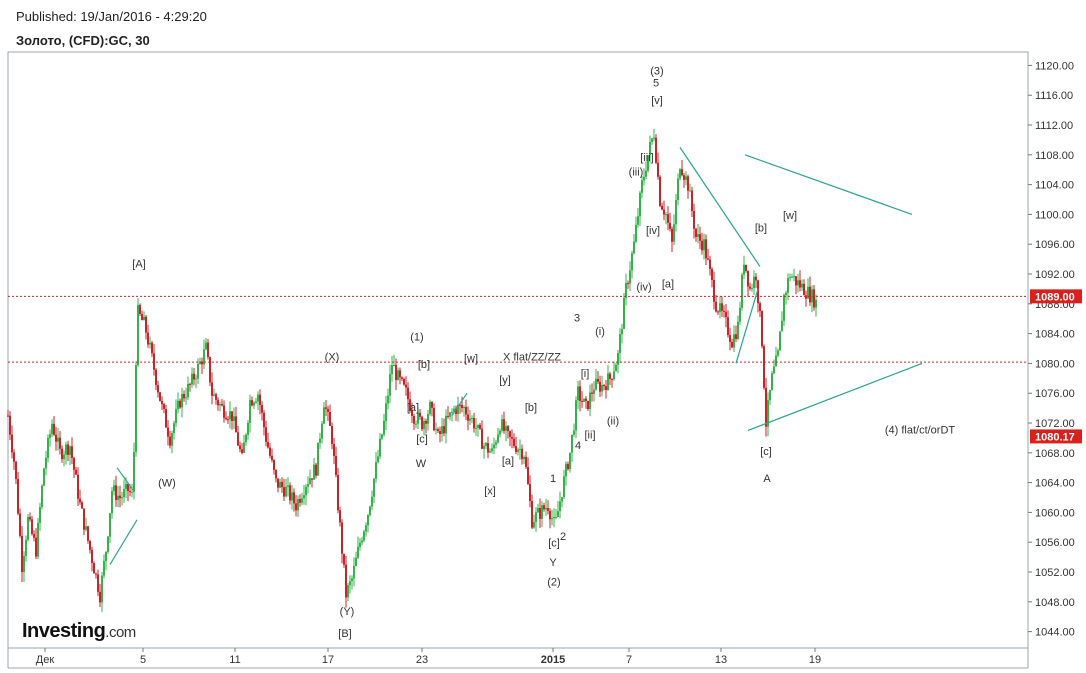 Image resolution: width=1086 pixels, height=673 pixels. What do you see at coordinates (1055, 513) in the screenshot?
I see `y-tick-label: 1060.00` at bounding box center [1055, 513].